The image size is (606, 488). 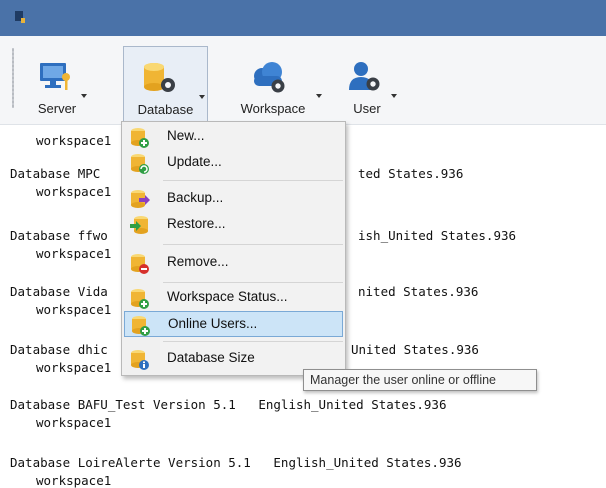 What do you see at coordinates (140, 299) in the screenshot?
I see `database-status-icon` at bounding box center [140, 299].